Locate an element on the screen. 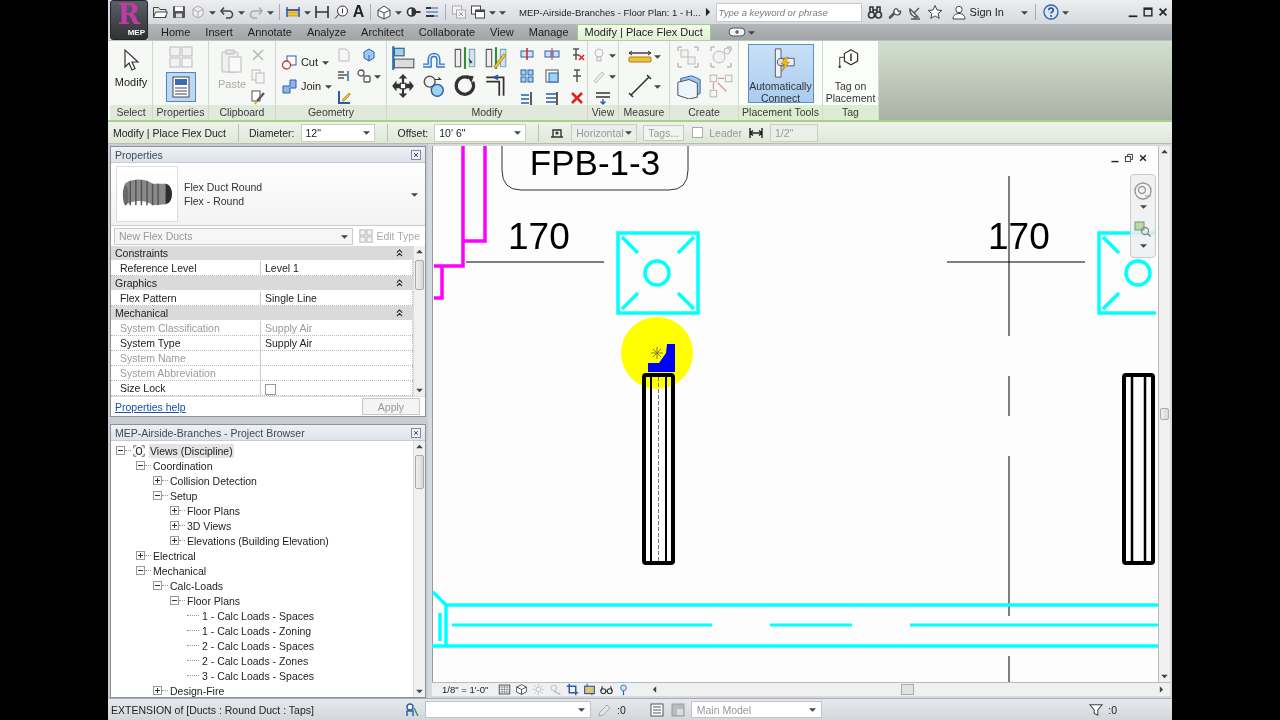 The width and height of the screenshot is (1280, 720). ribbon-tab: Manage is located at coordinates (548, 32).